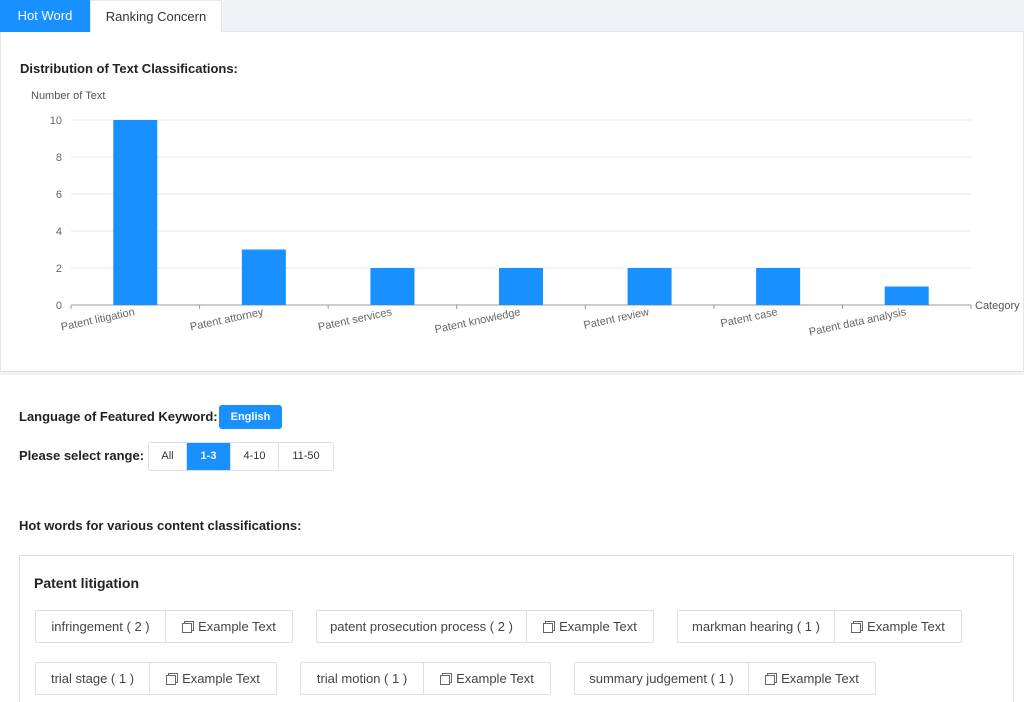  Describe the element at coordinates (997, 306) in the screenshot. I see `x-axis-label: Category` at that location.